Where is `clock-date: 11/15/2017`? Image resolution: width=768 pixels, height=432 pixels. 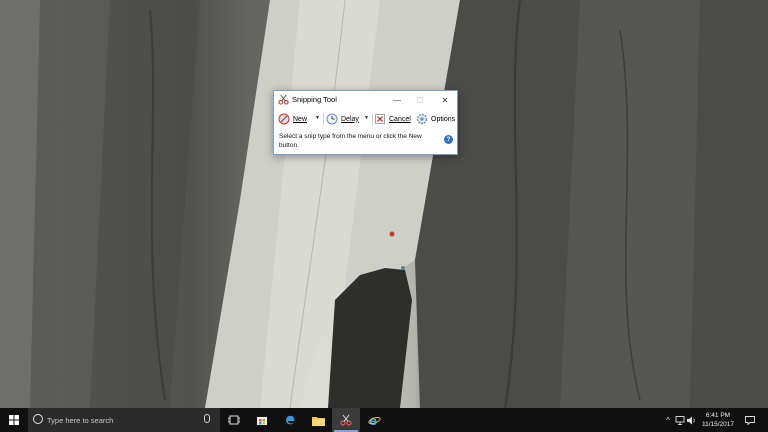
clock-date: 11/15/2017 is located at coordinates (718, 424).